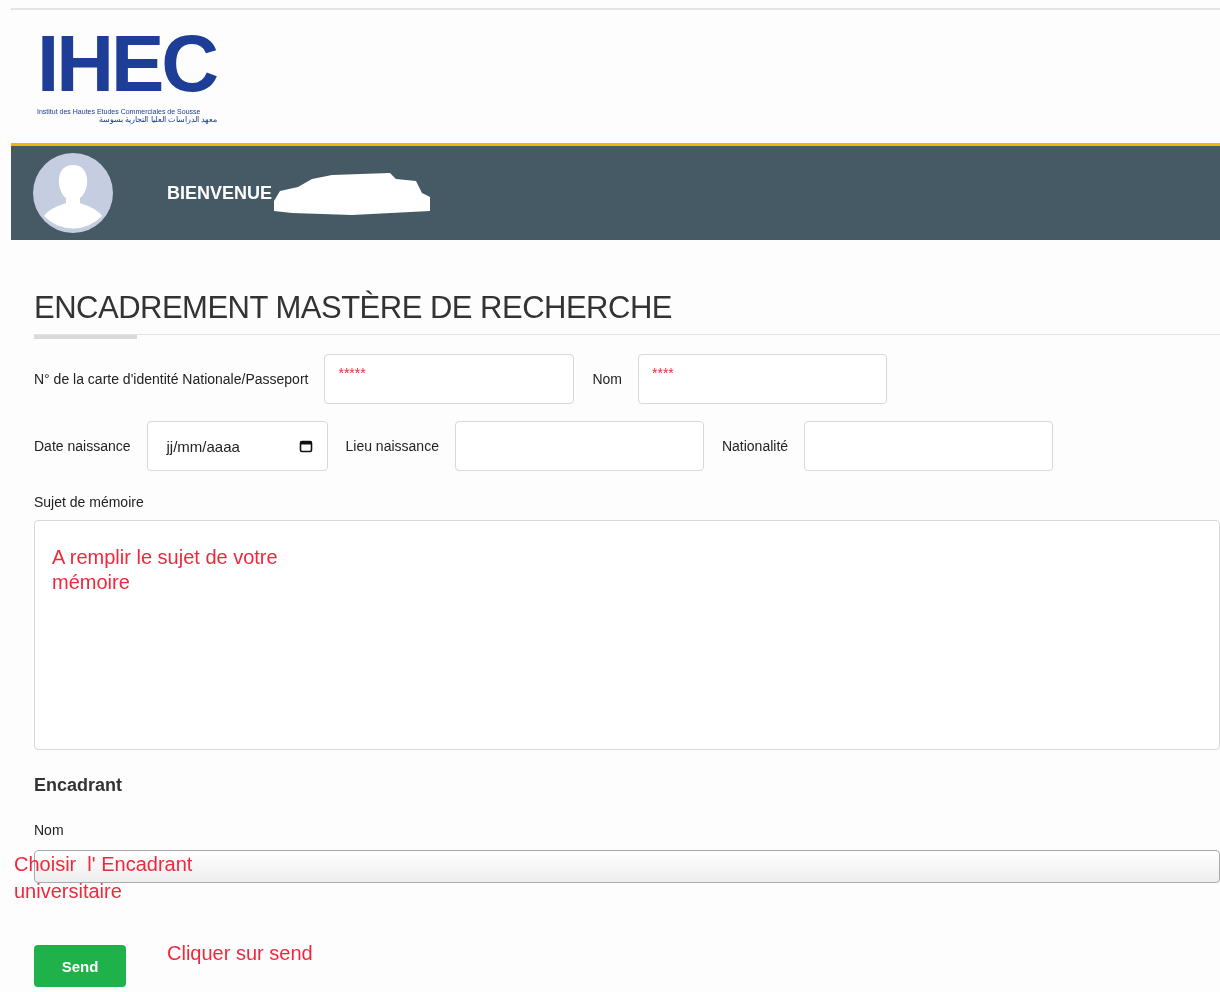 Image resolution: width=1220 pixels, height=992 pixels. I want to click on annotation-text: A remplir le sujet de votre mémoire, so click(165, 570).